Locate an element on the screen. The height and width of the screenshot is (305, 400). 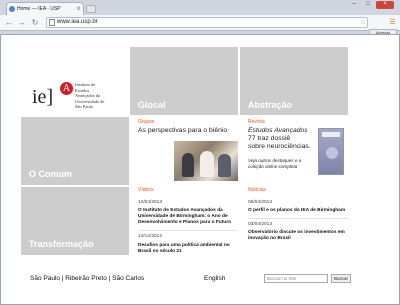
news-date: 06/04/2013 is located at coordinates (260, 202).